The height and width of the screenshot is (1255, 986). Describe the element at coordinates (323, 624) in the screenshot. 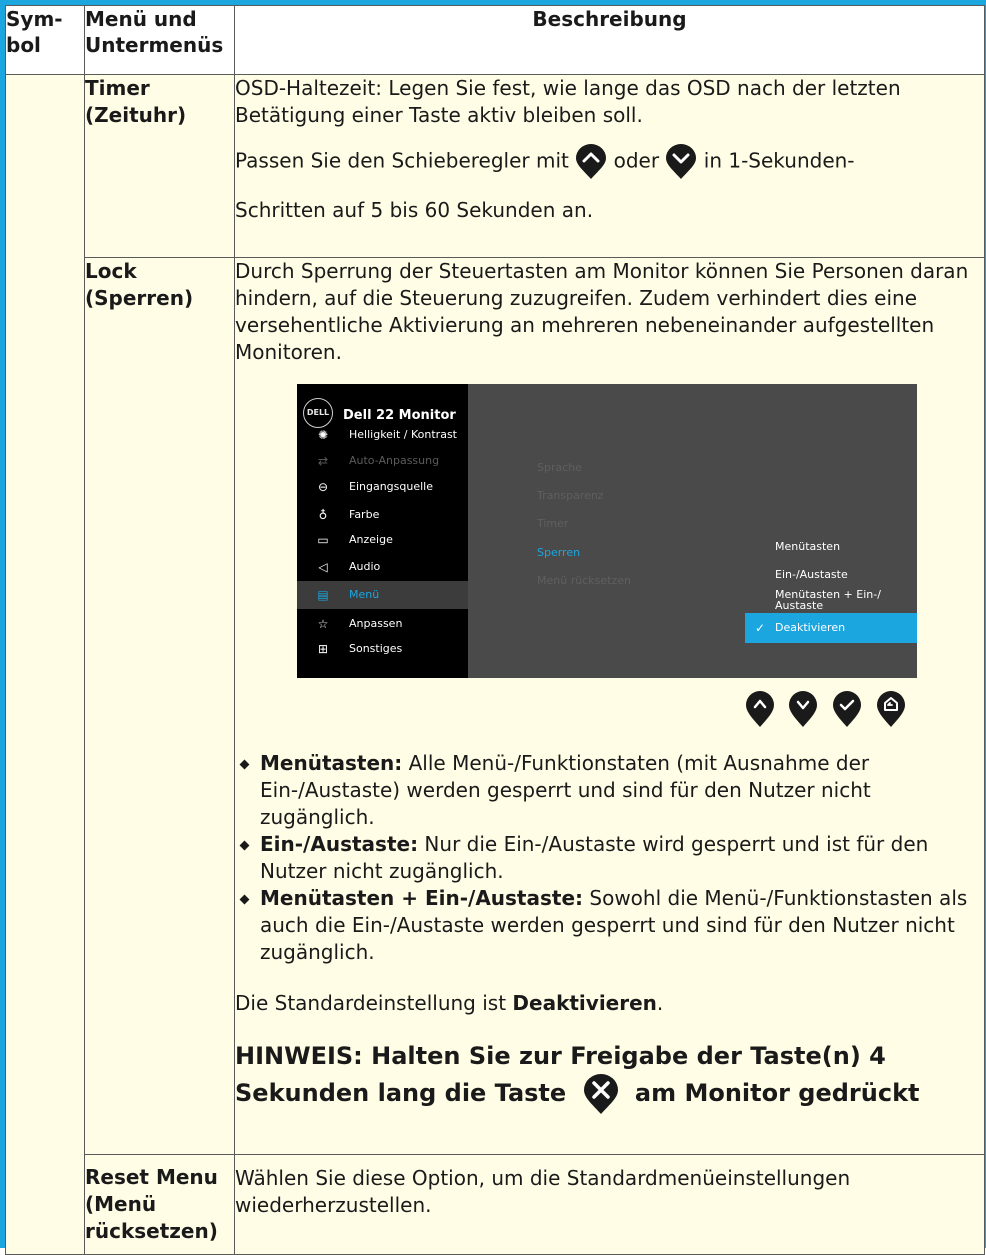

I see `star-icon: ☆` at that location.